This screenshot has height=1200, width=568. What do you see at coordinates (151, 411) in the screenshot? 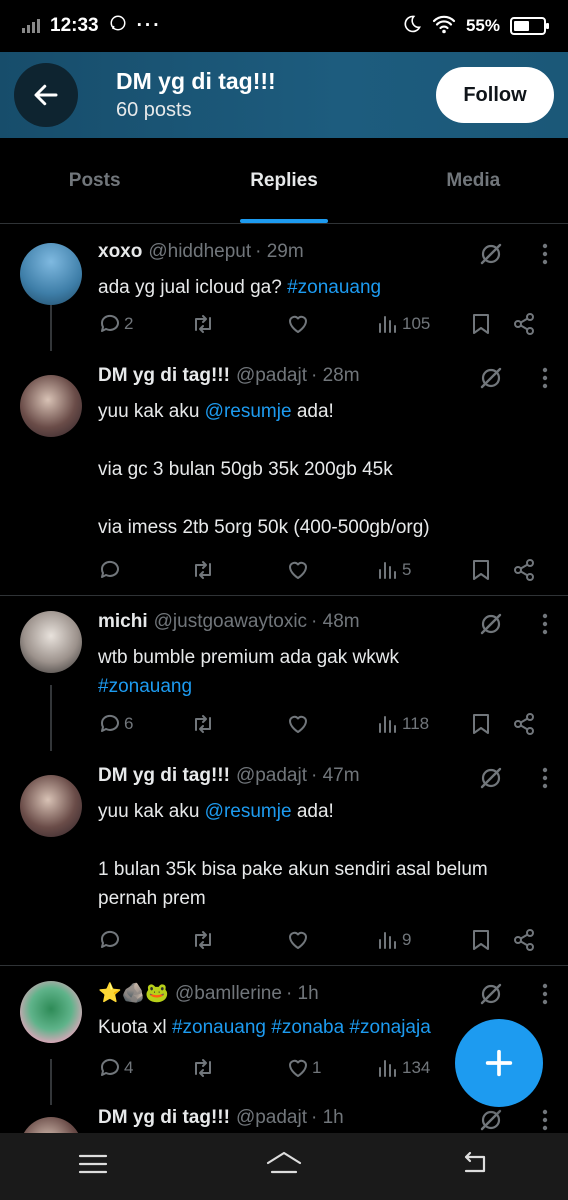
I see `tweet-text-segment: yuu kak aku` at bounding box center [151, 411].